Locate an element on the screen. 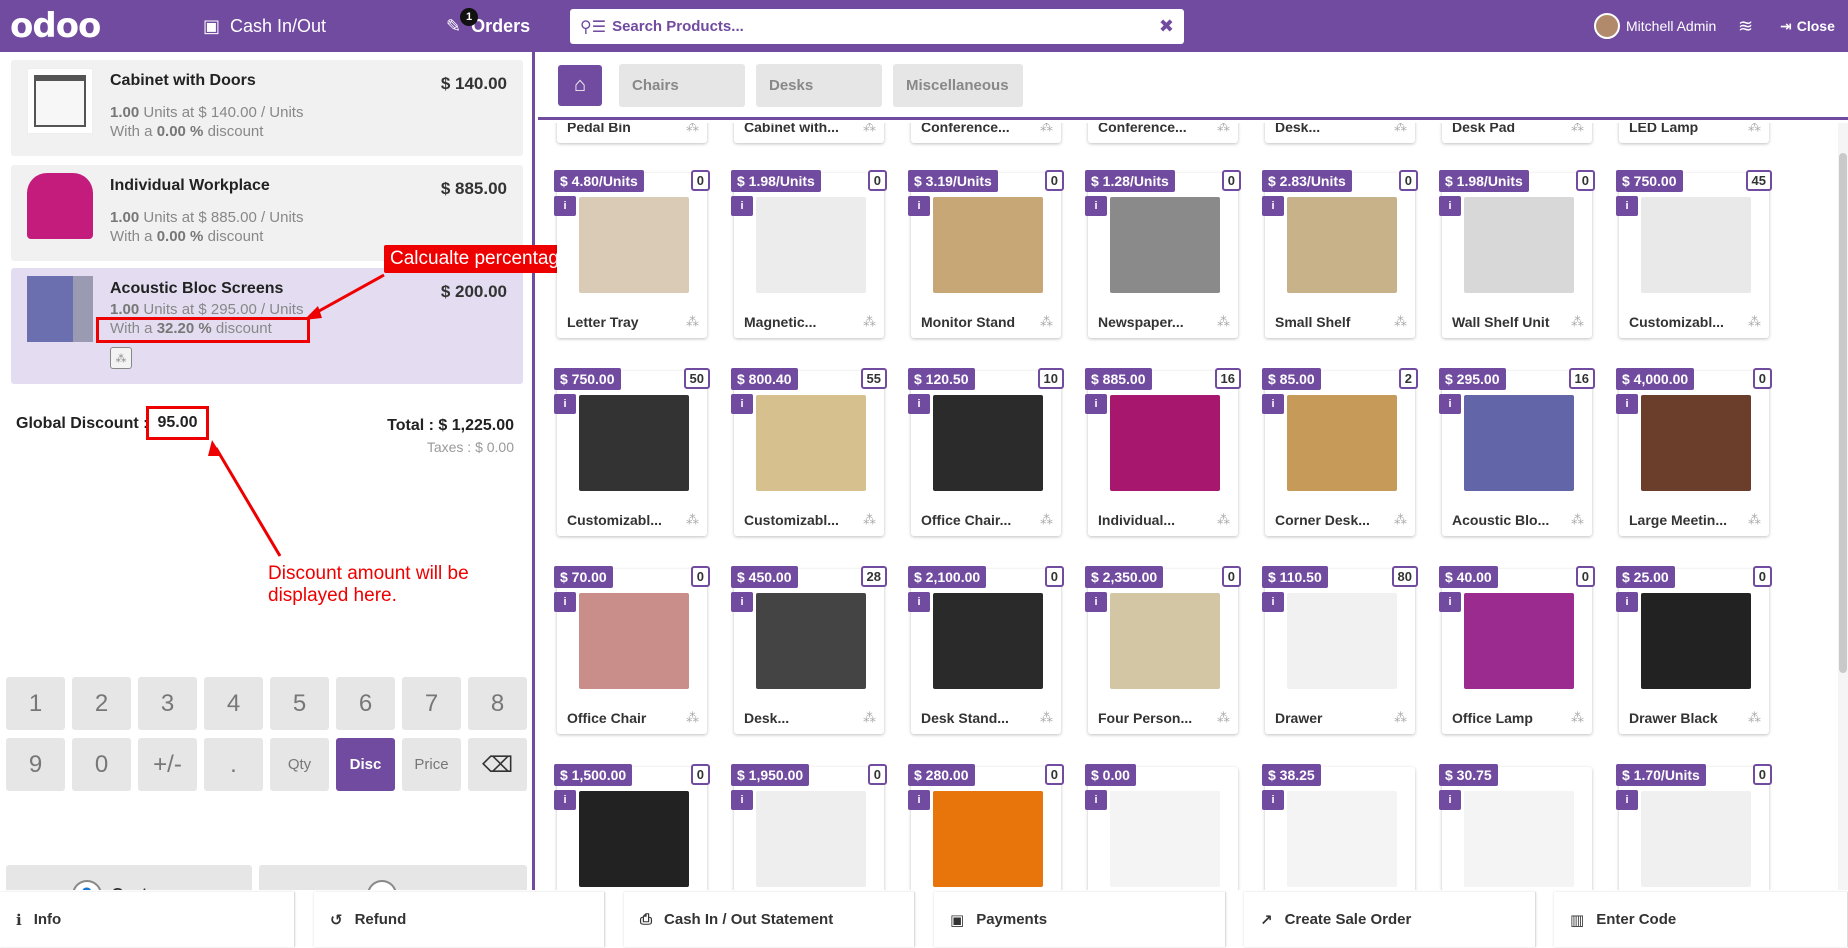 Image resolution: width=1848 pixels, height=948 pixels. product-card: $ 1.98/Units 0 i Wall Shelf Unit ⁂ is located at coordinates (1517, 254).